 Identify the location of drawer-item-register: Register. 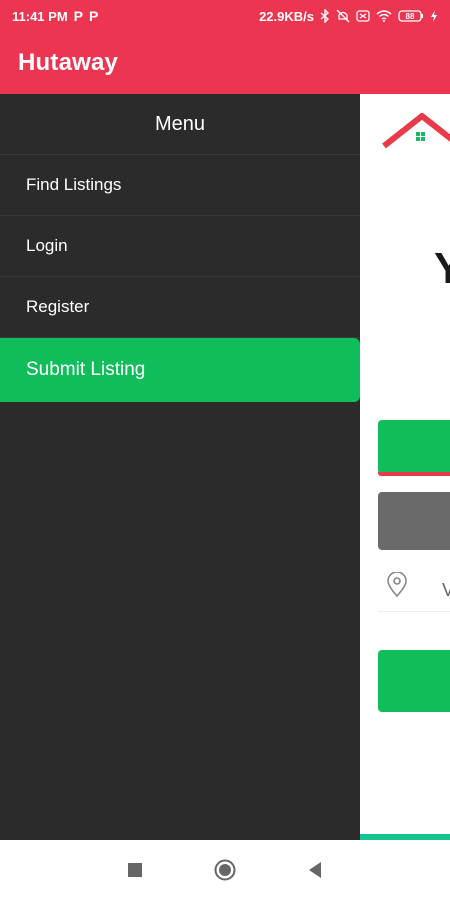
(180, 307).